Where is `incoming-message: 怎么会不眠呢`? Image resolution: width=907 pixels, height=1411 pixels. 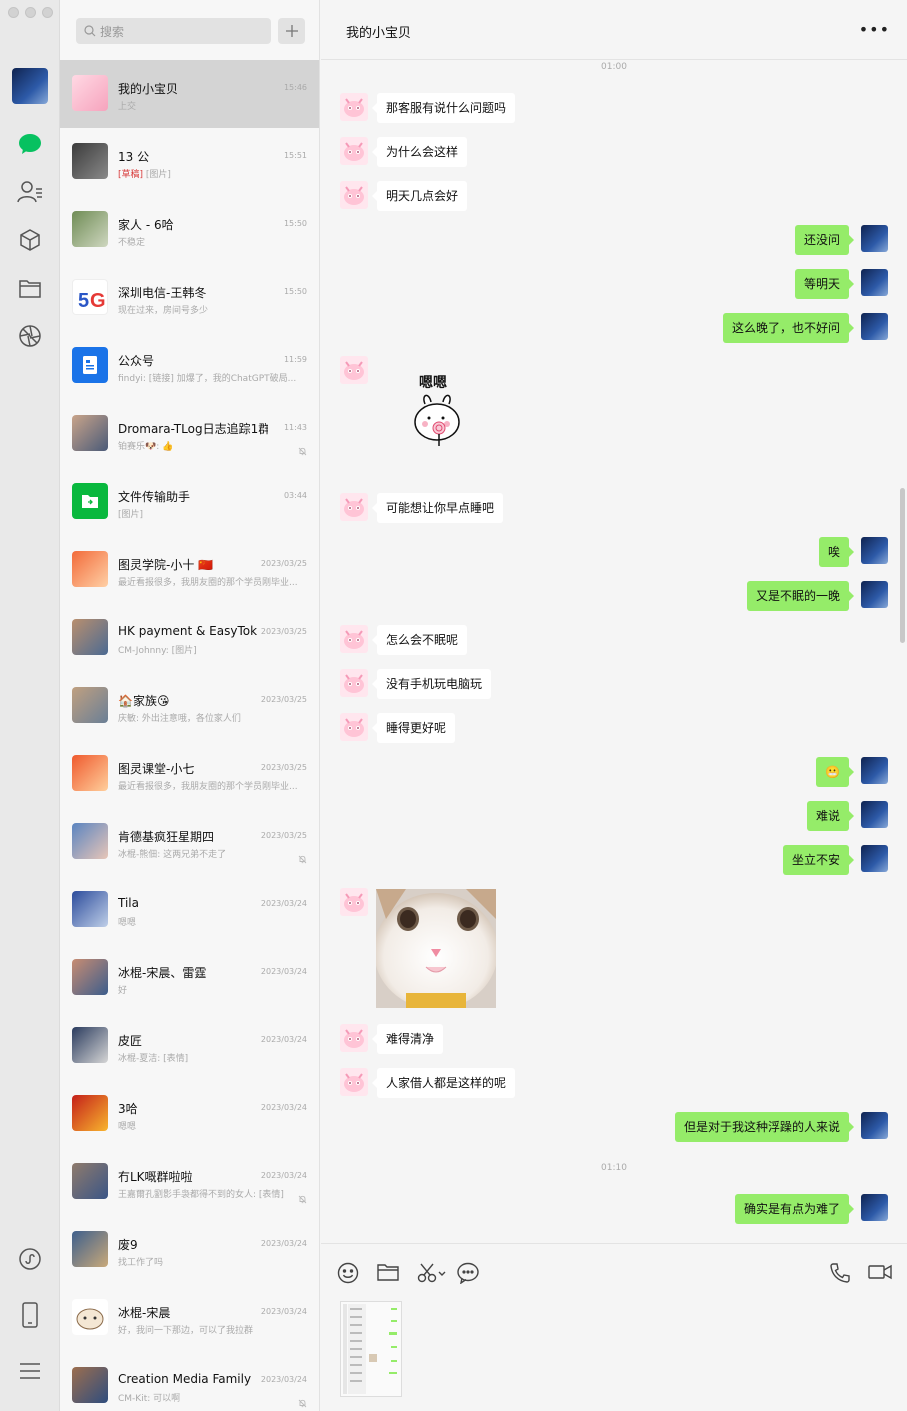
incoming-message: 怎么会不眠呢 is located at coordinates (419, 640).